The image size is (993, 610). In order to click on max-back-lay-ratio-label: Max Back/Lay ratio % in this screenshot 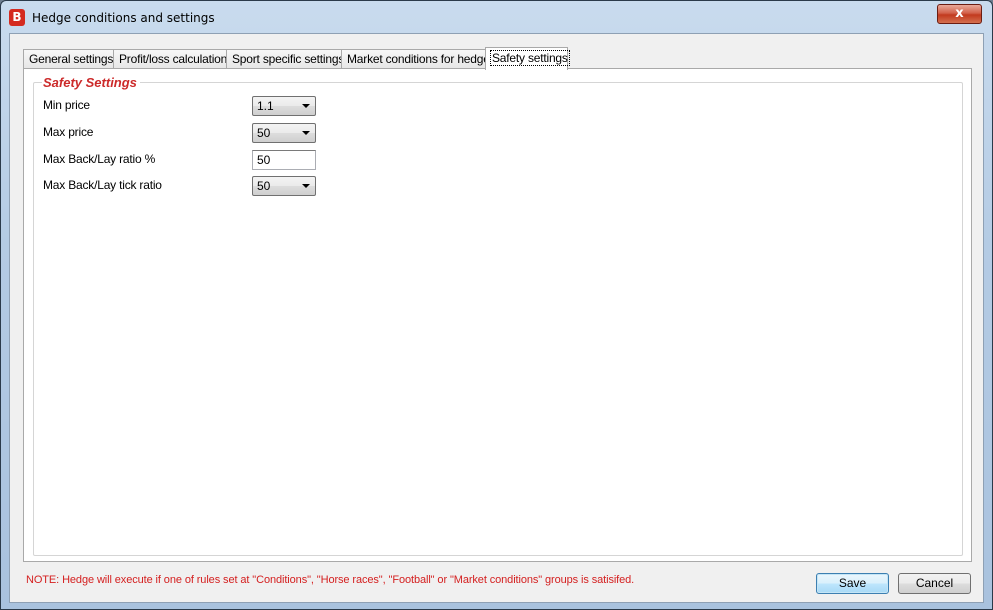, I will do `click(99, 159)`.